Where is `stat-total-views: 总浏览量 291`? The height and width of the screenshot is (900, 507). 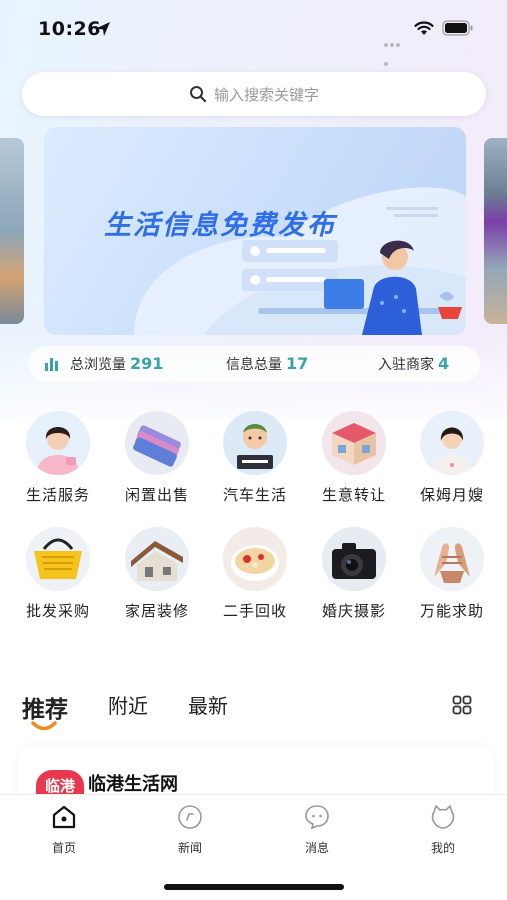
stat-total-views: 总浏览量 291 is located at coordinates (116, 364).